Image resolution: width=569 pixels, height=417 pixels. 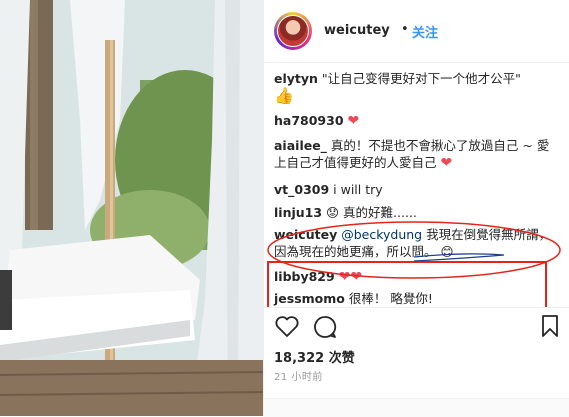 I want to click on avatar, so click(x=293, y=31).